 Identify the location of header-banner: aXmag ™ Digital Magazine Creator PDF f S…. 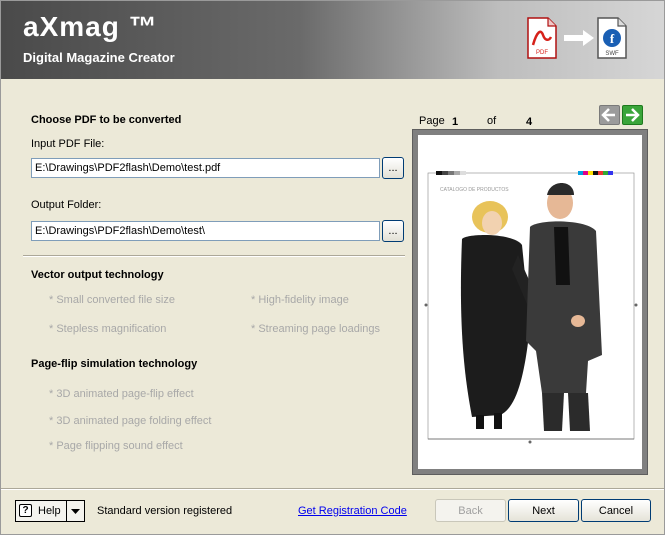
(332, 40).